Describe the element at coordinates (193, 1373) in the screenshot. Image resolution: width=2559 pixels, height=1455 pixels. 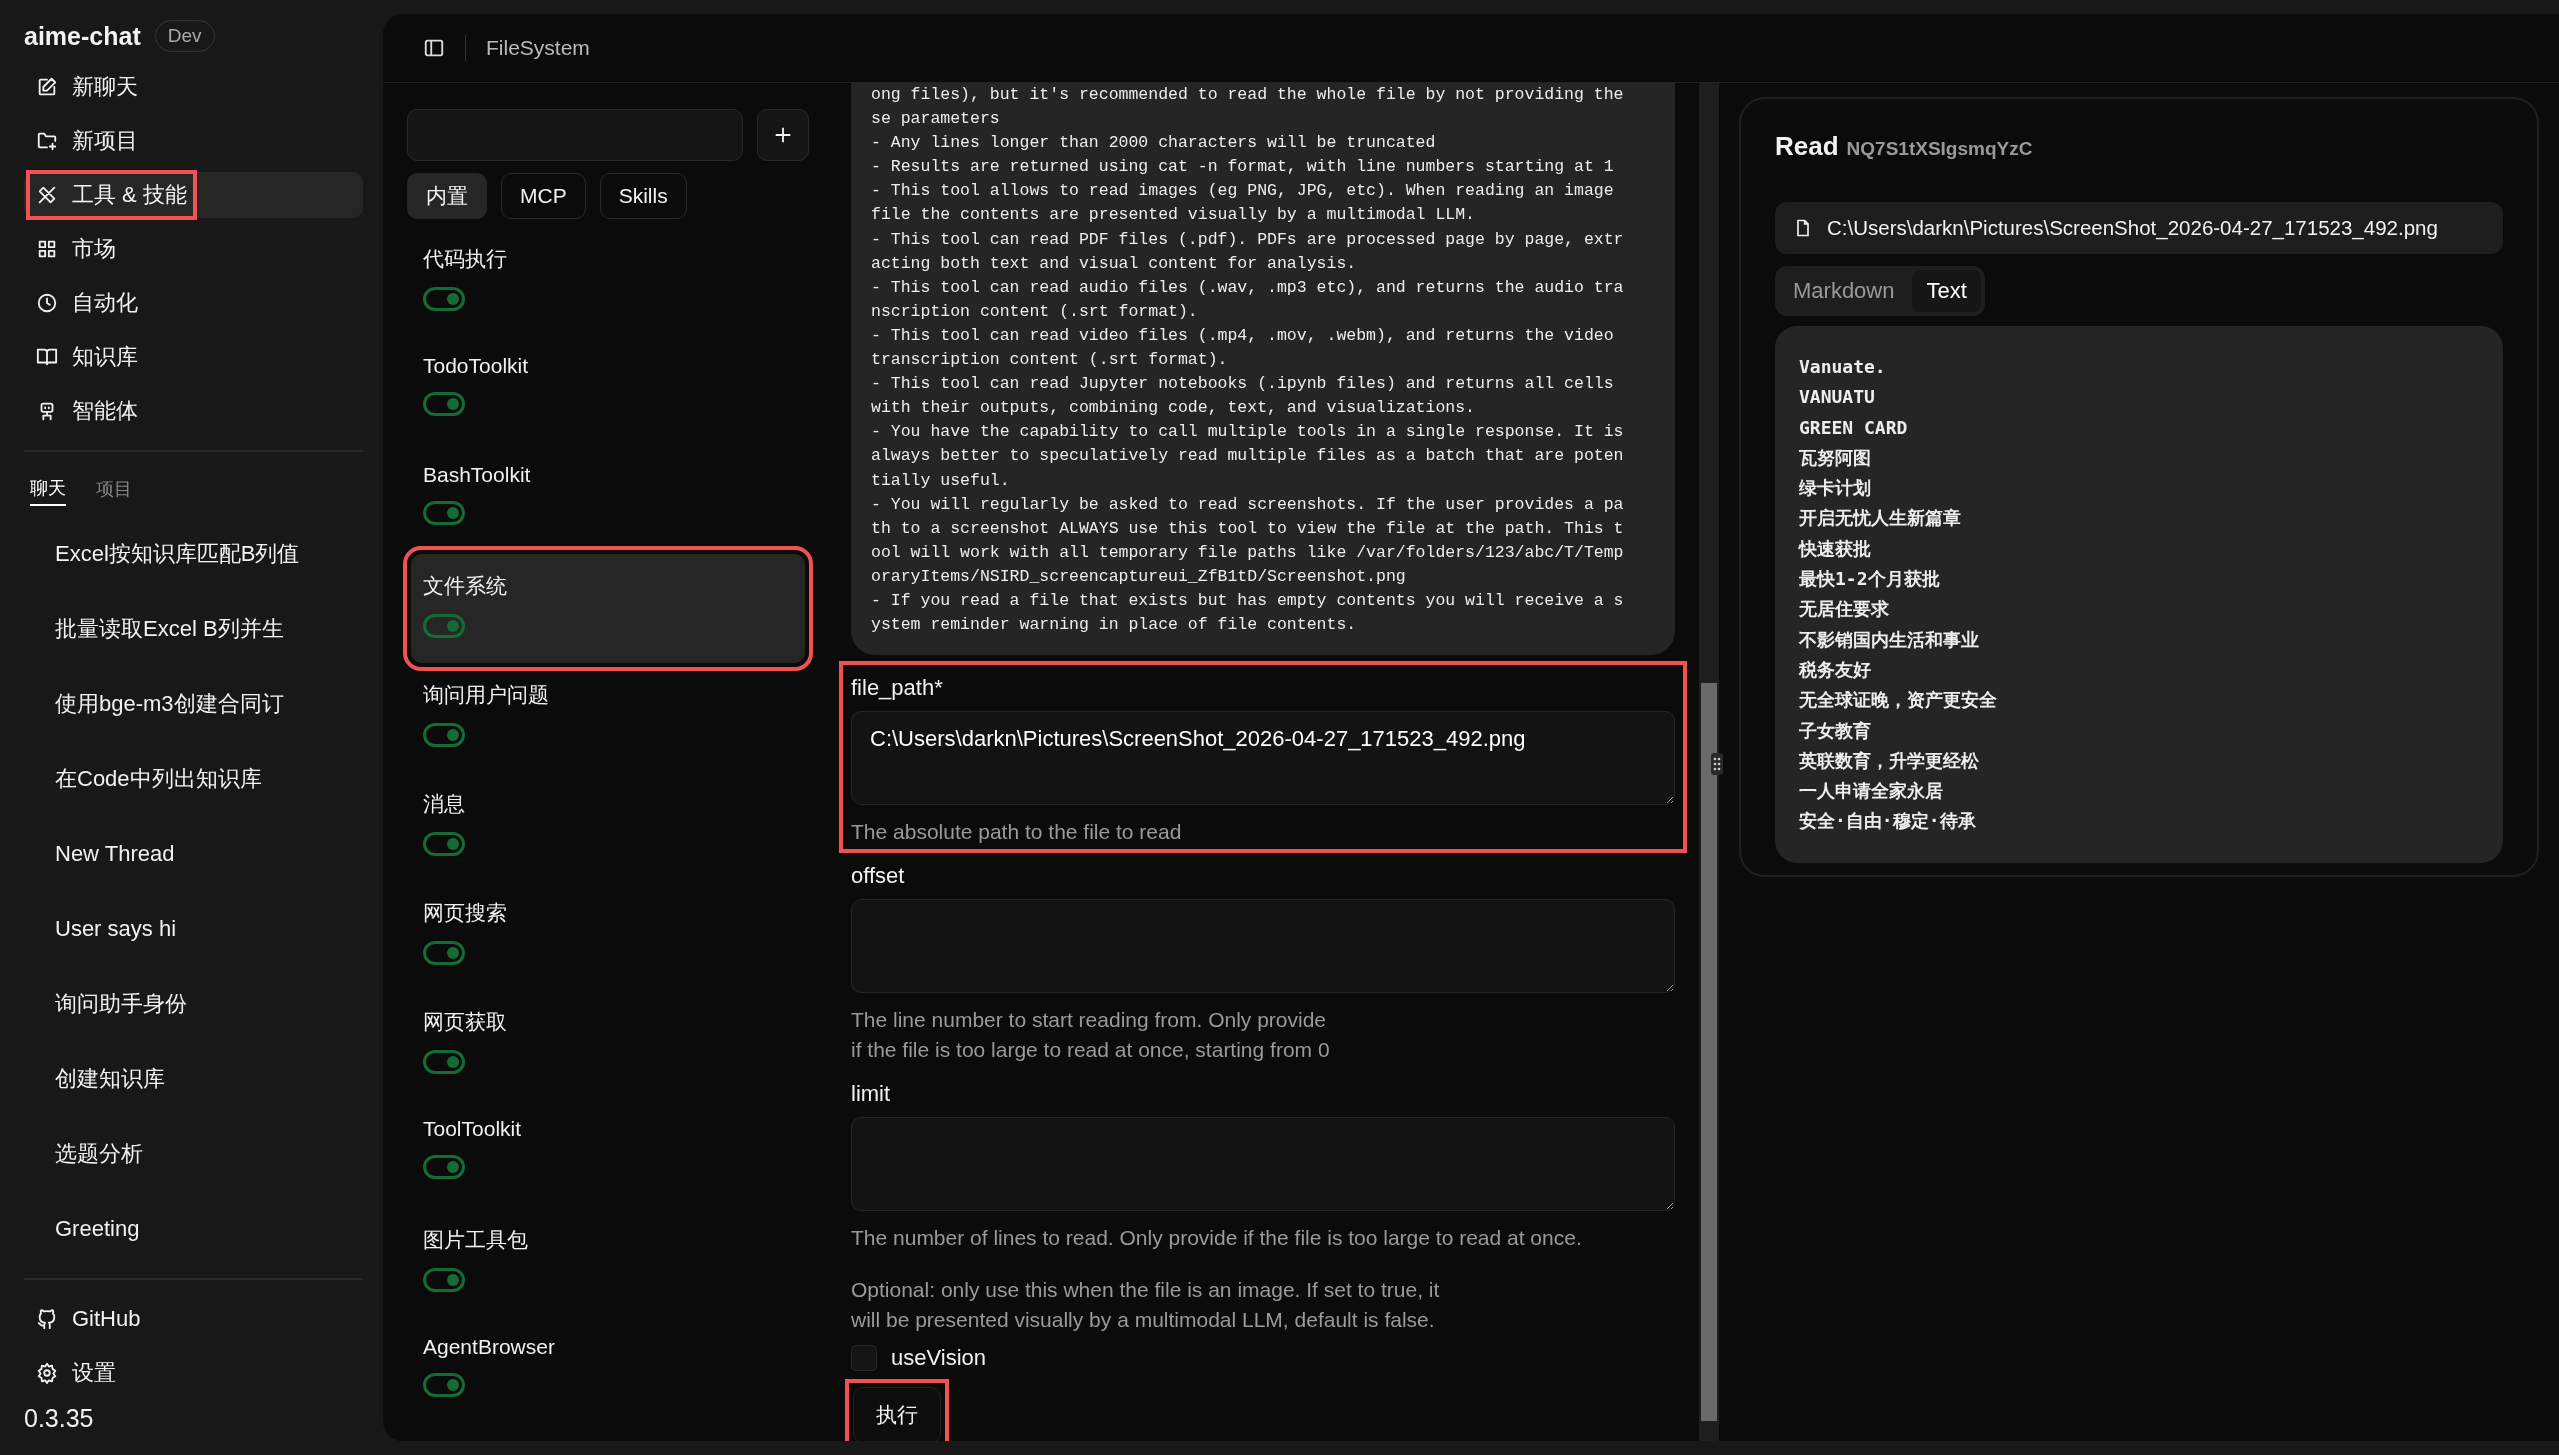
I see `sidebar-link: 设置` at that location.